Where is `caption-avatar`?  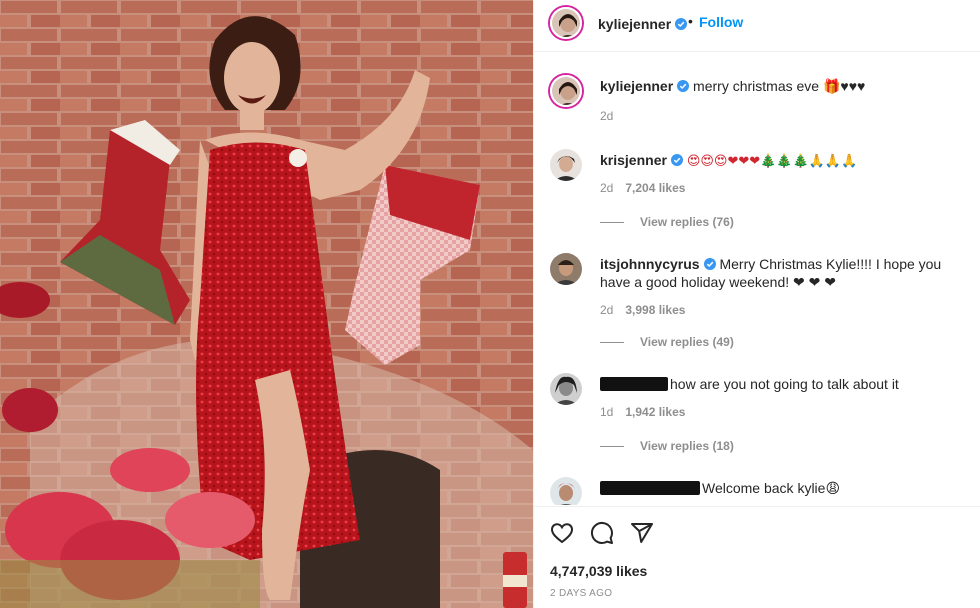
caption-avatar is located at coordinates (566, 91).